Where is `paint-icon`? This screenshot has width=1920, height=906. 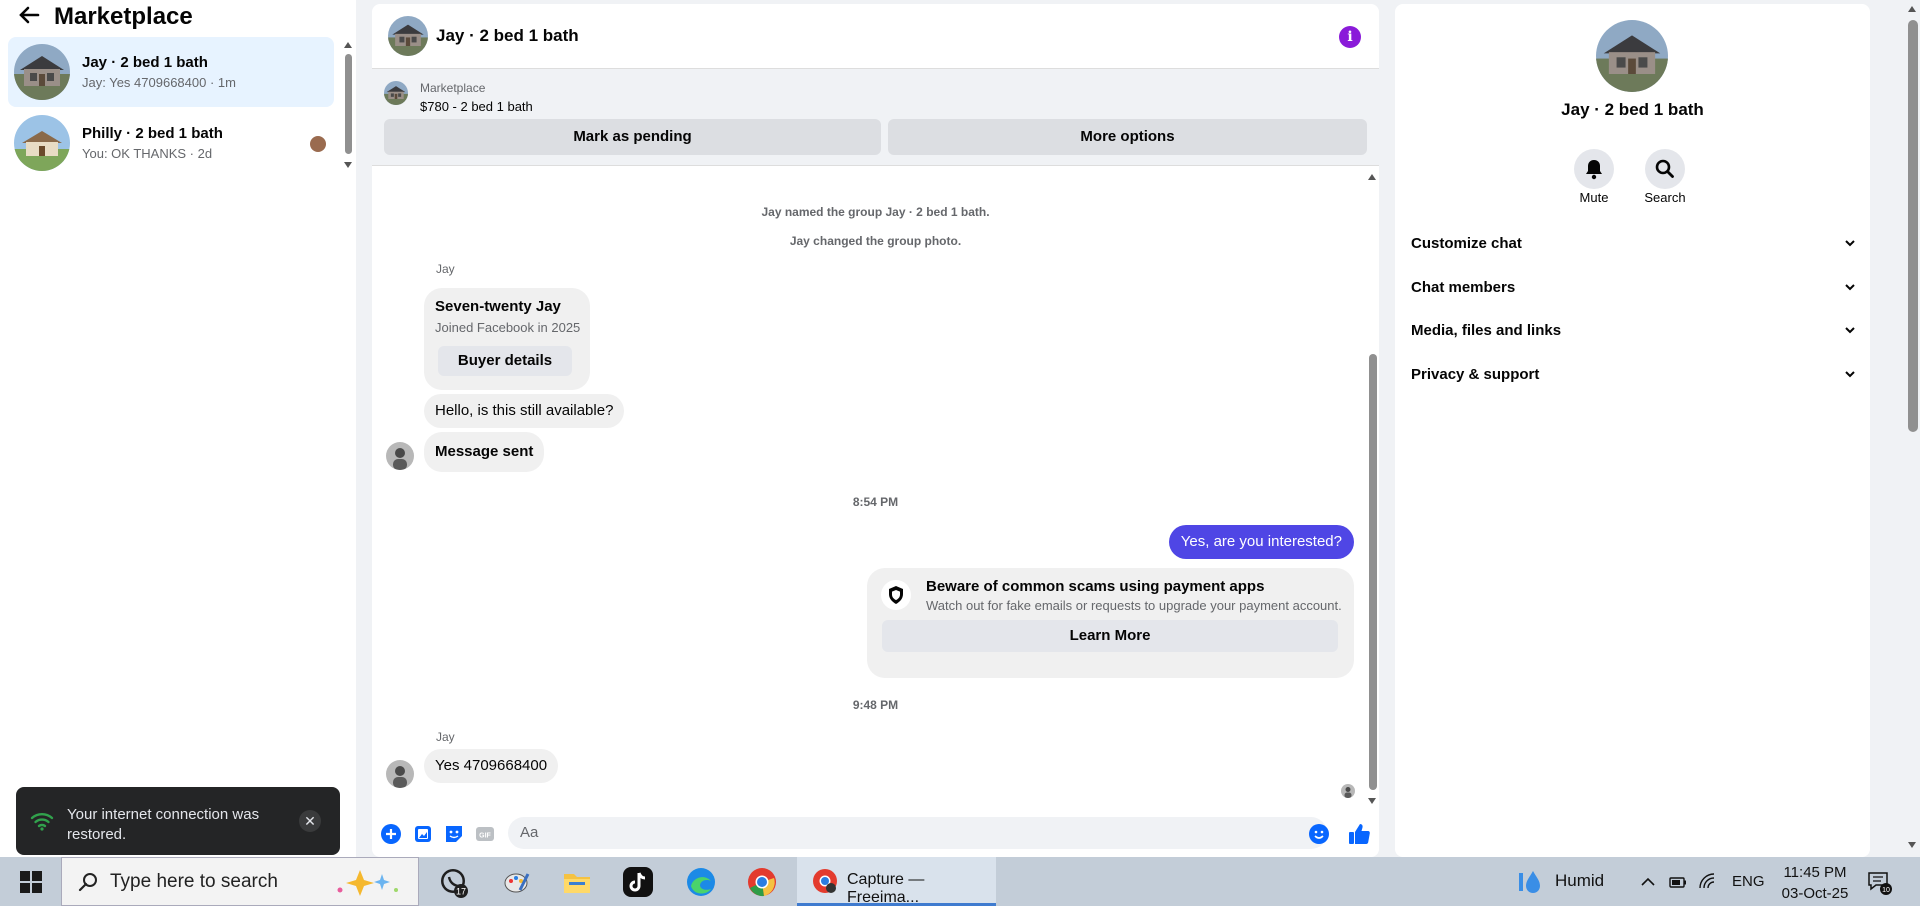
paint-icon is located at coordinates (516, 882).